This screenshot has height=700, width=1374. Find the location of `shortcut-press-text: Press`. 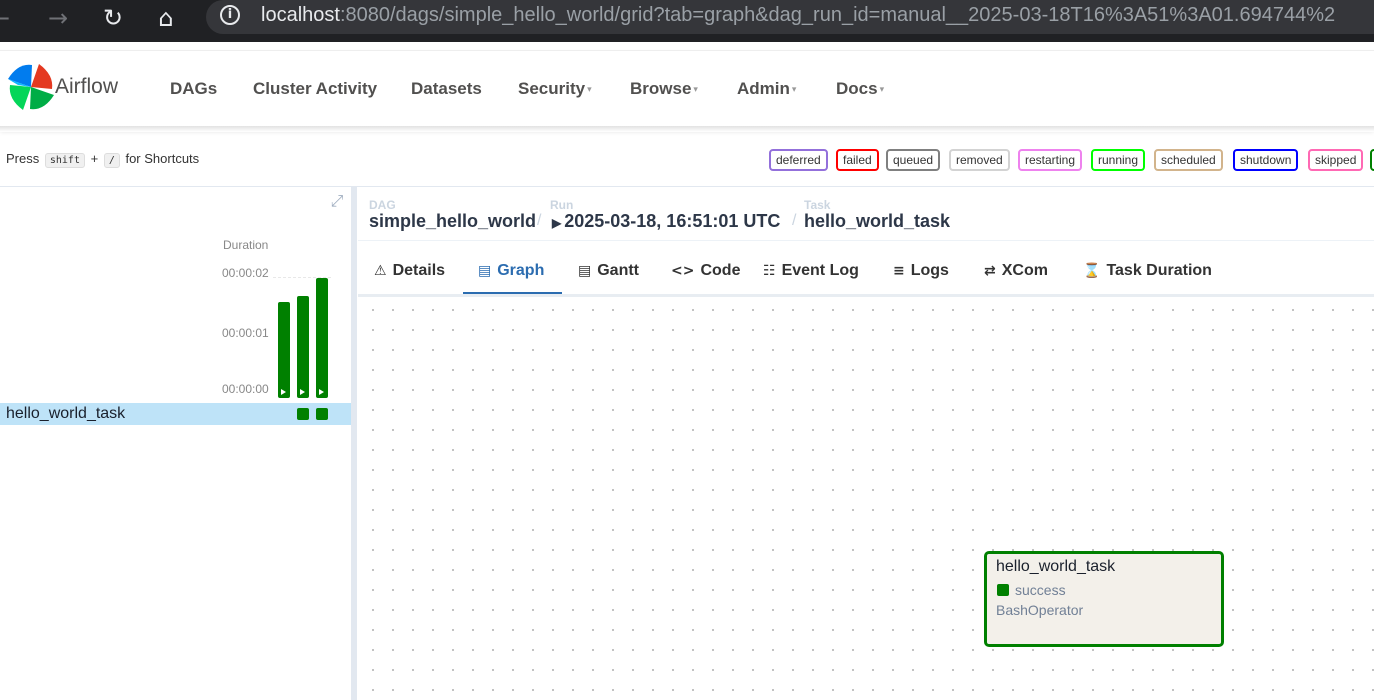

shortcut-press-text: Press is located at coordinates (23, 158).